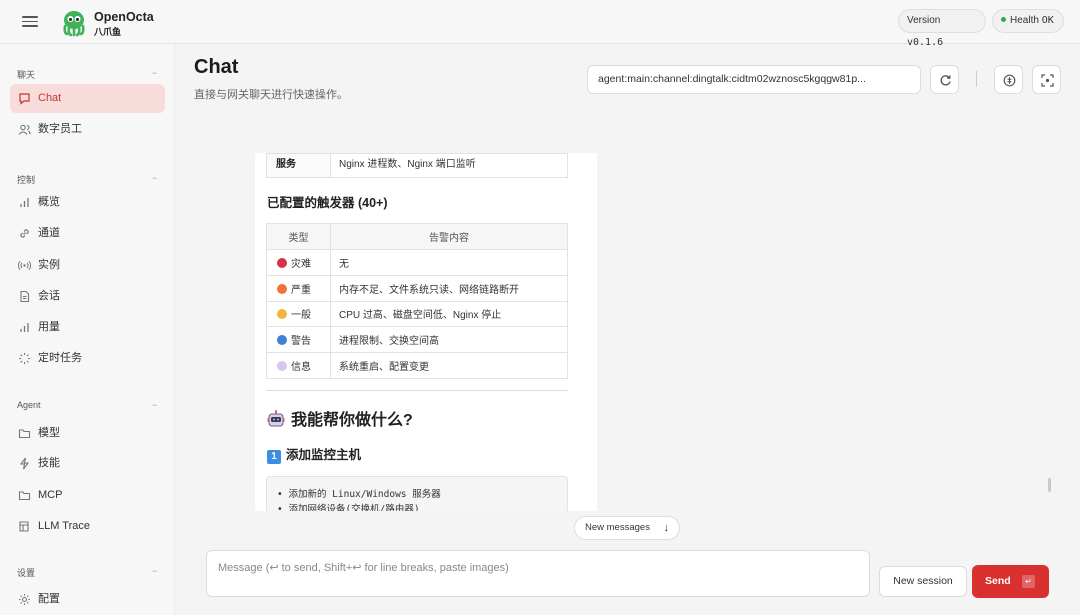  I want to click on brand: OpenOcta 八爪鱼, so click(124, 24).